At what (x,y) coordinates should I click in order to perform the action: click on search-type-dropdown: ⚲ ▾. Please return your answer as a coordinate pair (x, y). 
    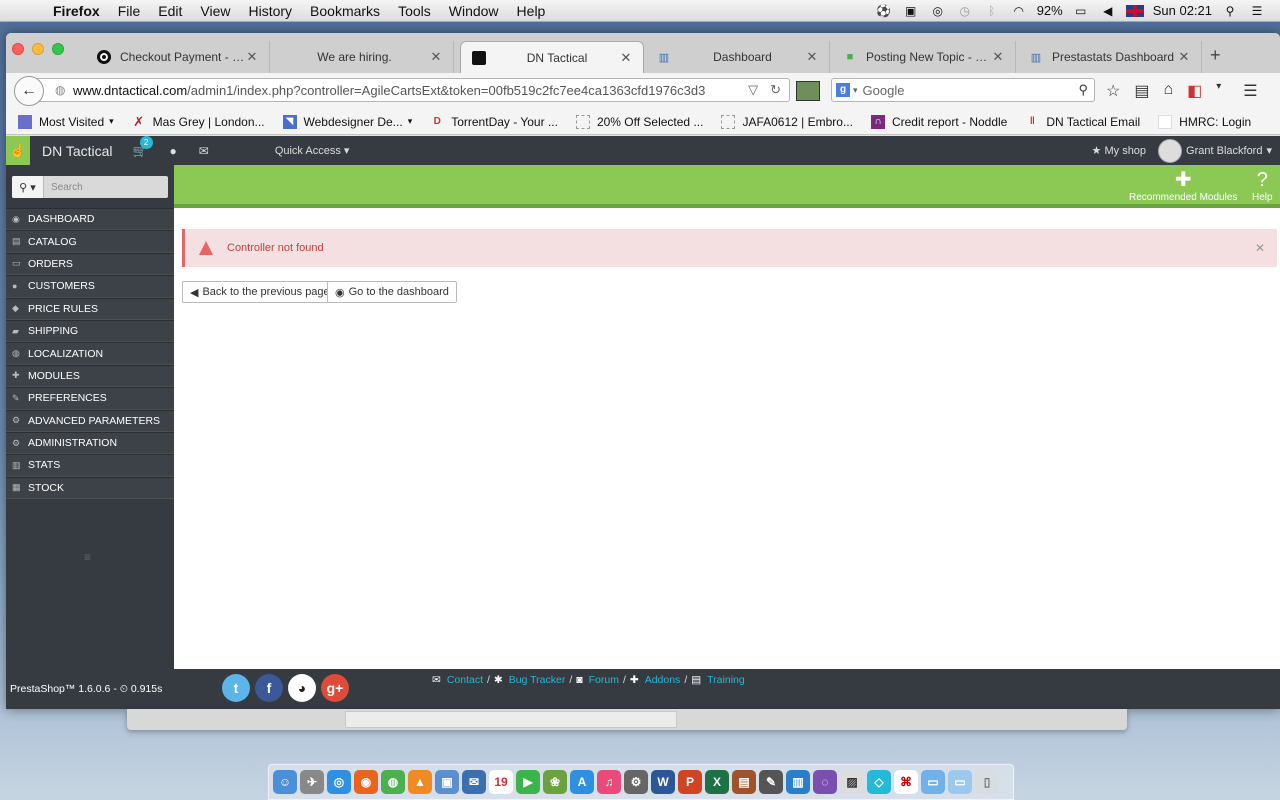
    Looking at the image, I should click on (28, 187).